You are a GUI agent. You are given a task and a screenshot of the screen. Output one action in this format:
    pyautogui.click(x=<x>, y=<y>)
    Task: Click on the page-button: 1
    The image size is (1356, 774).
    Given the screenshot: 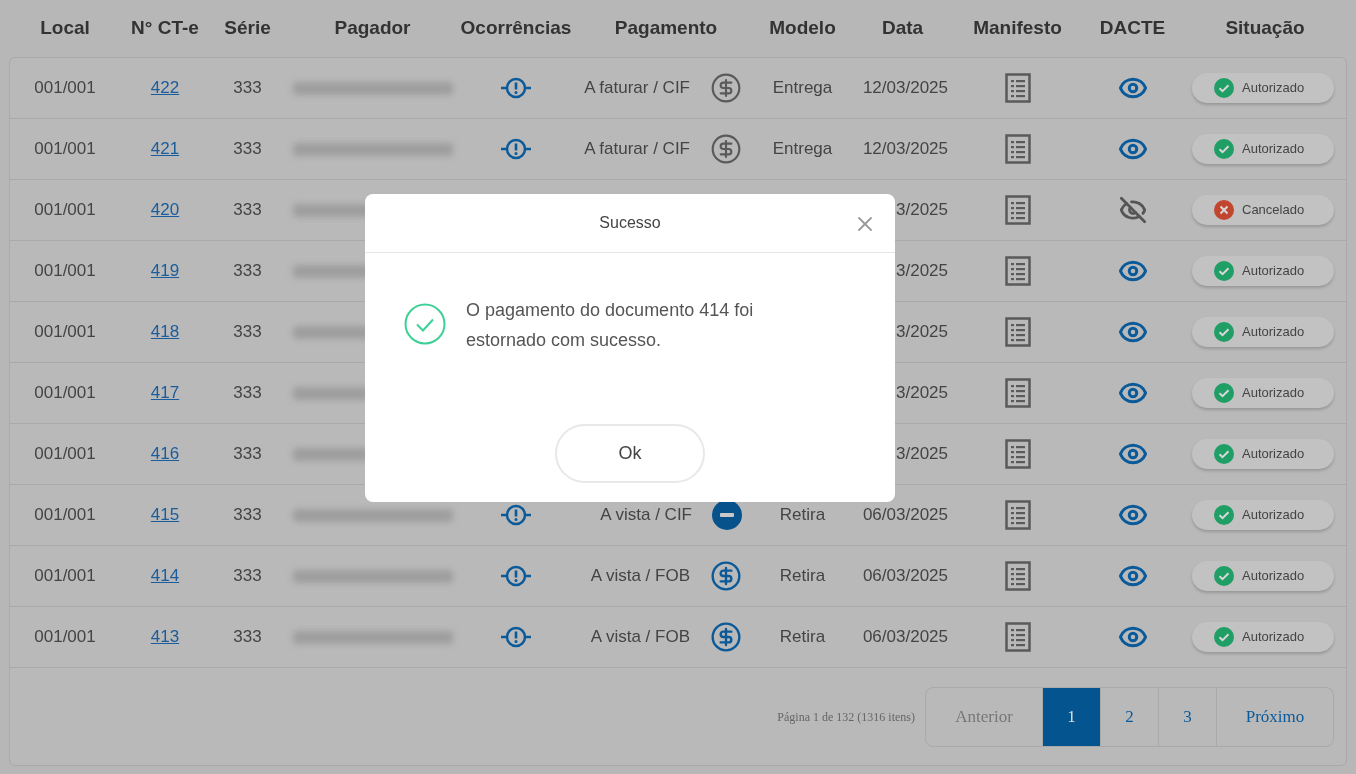 What is the action you would take?
    pyautogui.click(x=1071, y=716)
    